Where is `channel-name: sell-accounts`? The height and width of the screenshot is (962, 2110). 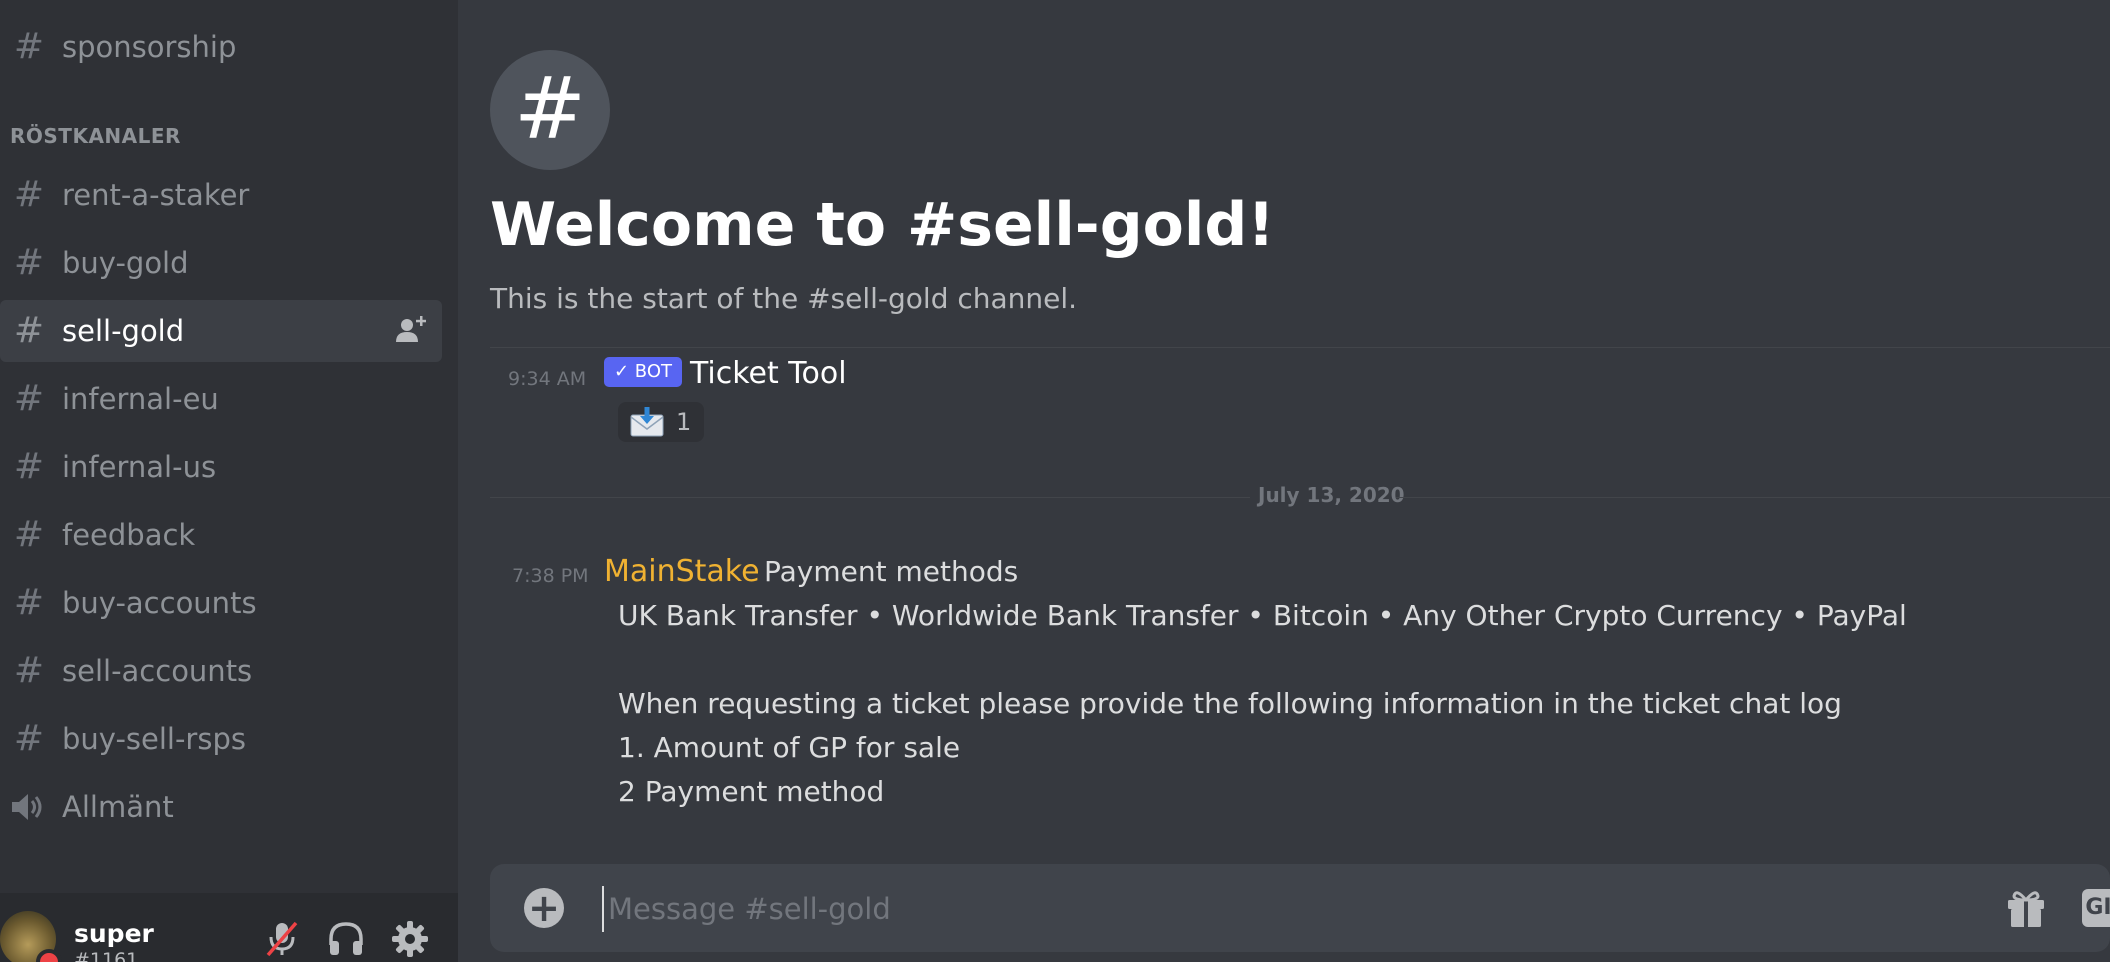
channel-name: sell-accounts is located at coordinates (157, 671).